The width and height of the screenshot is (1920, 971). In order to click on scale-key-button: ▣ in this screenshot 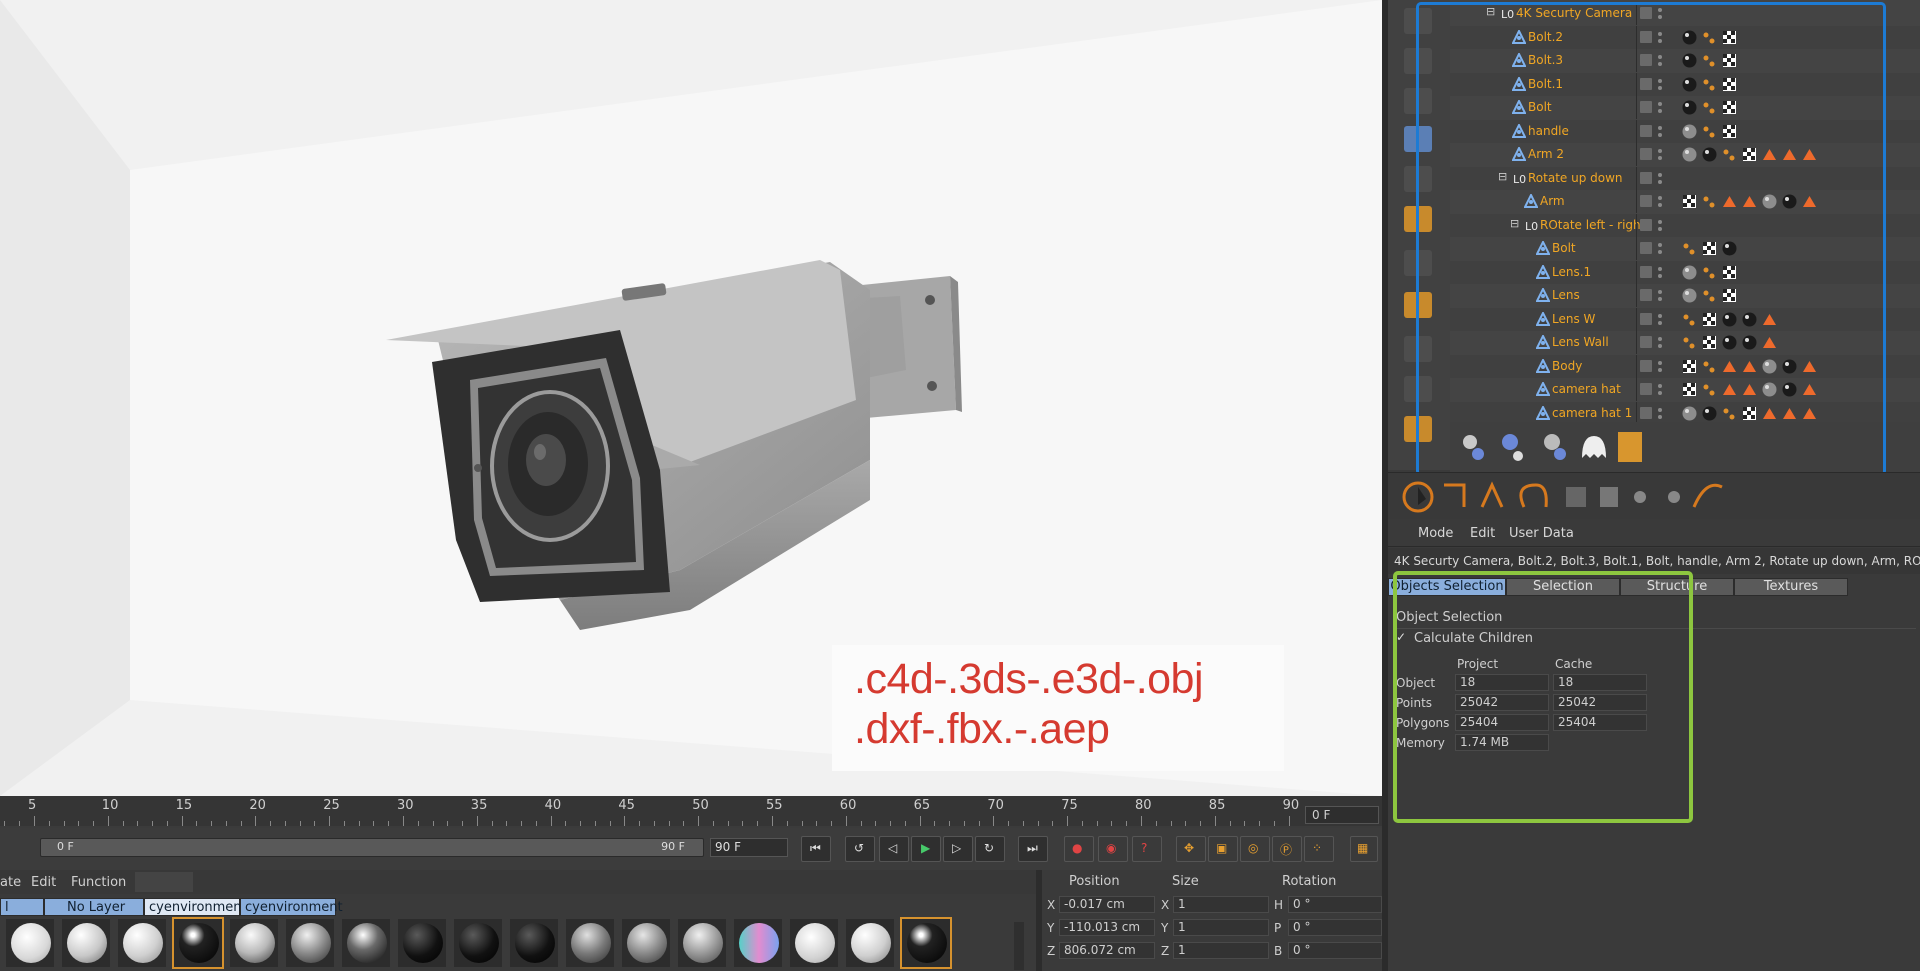, I will do `click(1223, 849)`.